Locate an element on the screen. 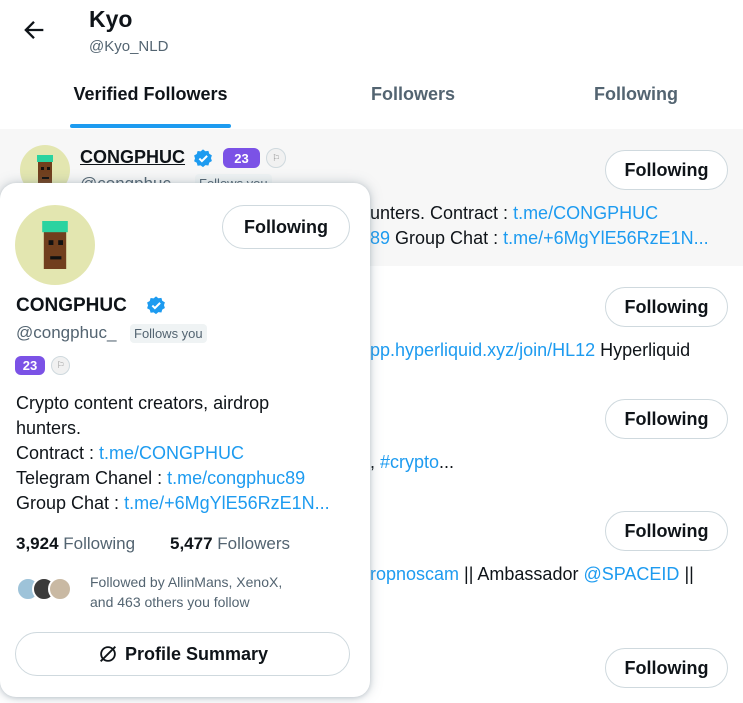 The width and height of the screenshot is (743, 703). mutual-avatars is located at coordinates (46, 590).